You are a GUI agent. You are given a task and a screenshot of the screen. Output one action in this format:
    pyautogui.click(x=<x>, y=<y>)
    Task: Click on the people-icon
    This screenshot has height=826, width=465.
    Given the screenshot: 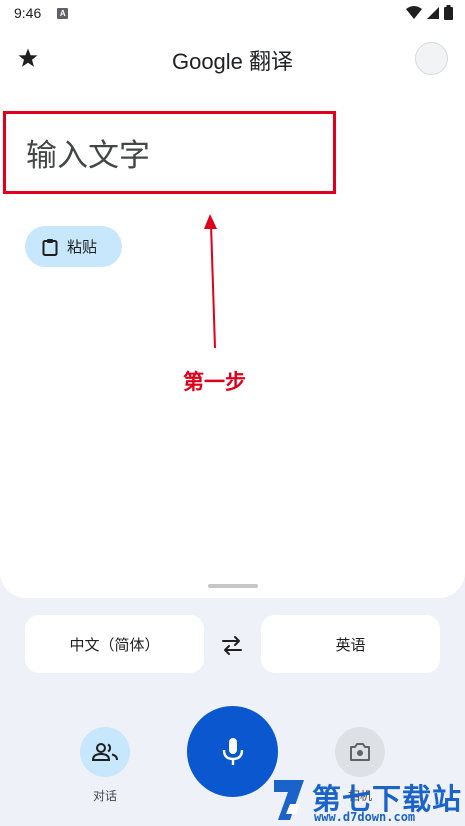 What is the action you would take?
    pyautogui.click(x=105, y=752)
    